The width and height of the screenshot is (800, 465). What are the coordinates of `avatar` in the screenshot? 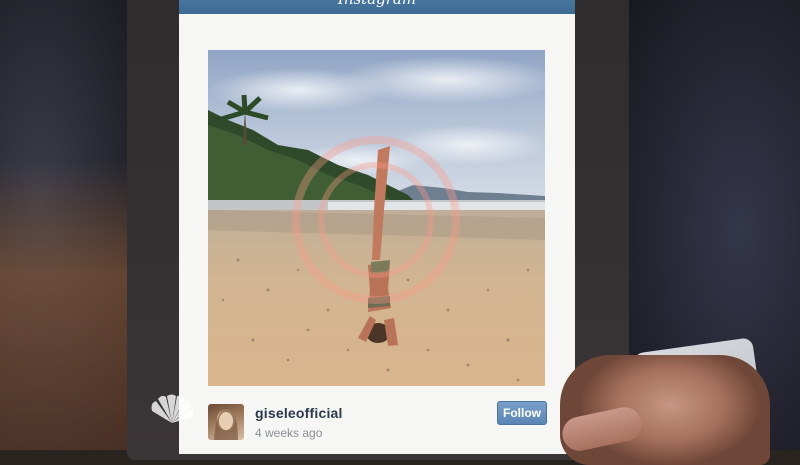 It's located at (226, 422).